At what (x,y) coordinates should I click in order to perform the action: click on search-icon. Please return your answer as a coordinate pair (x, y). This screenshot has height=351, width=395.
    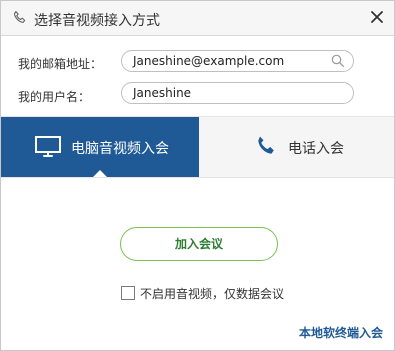
    Looking at the image, I should click on (338, 61).